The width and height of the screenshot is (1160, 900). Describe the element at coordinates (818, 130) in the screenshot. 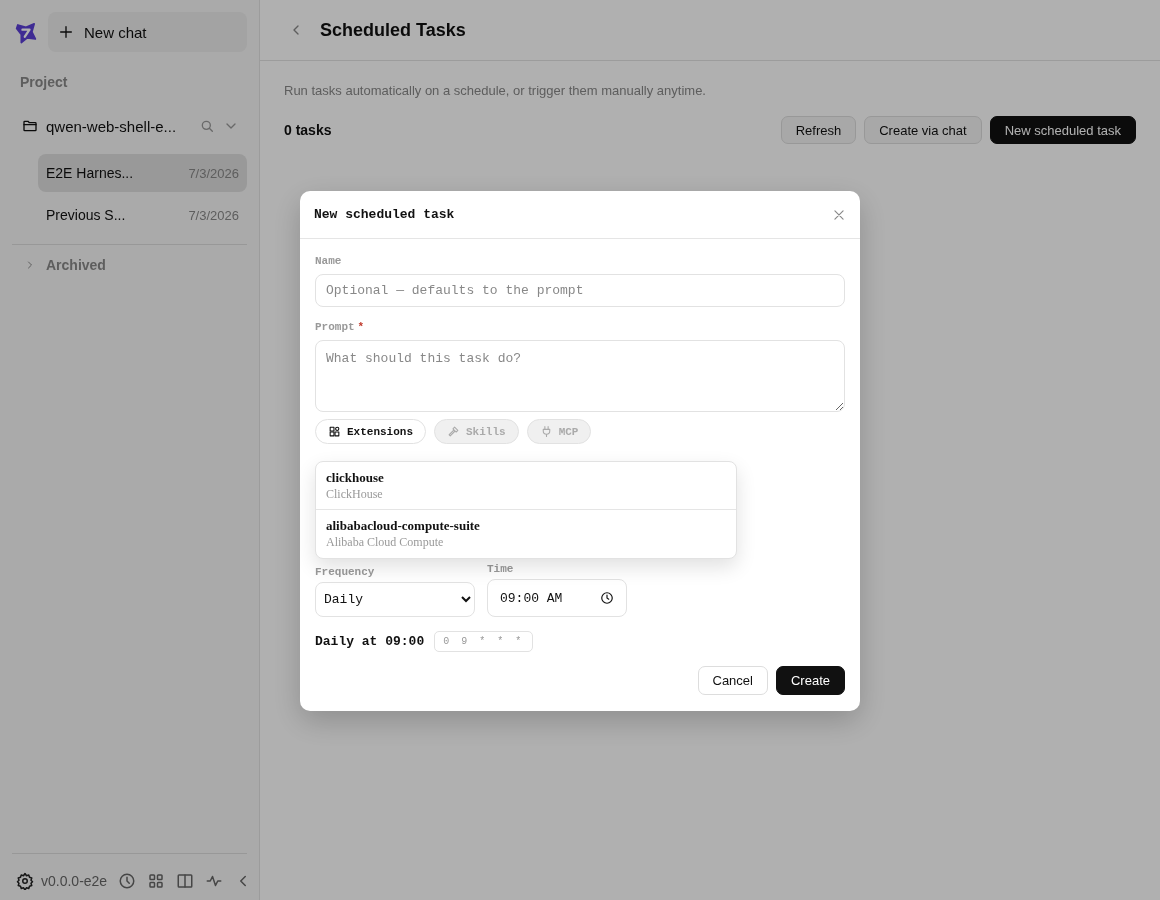

I see `action-button: Refresh` at that location.